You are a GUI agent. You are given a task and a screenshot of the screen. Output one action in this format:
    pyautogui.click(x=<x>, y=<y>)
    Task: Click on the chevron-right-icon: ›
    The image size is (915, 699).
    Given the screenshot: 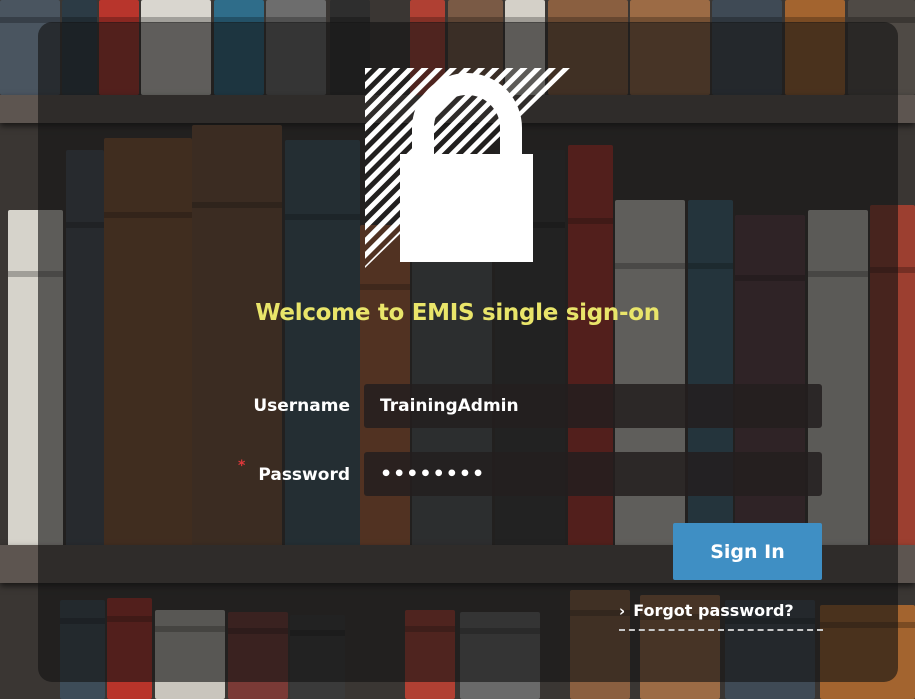 What is the action you would take?
    pyautogui.click(x=622, y=611)
    